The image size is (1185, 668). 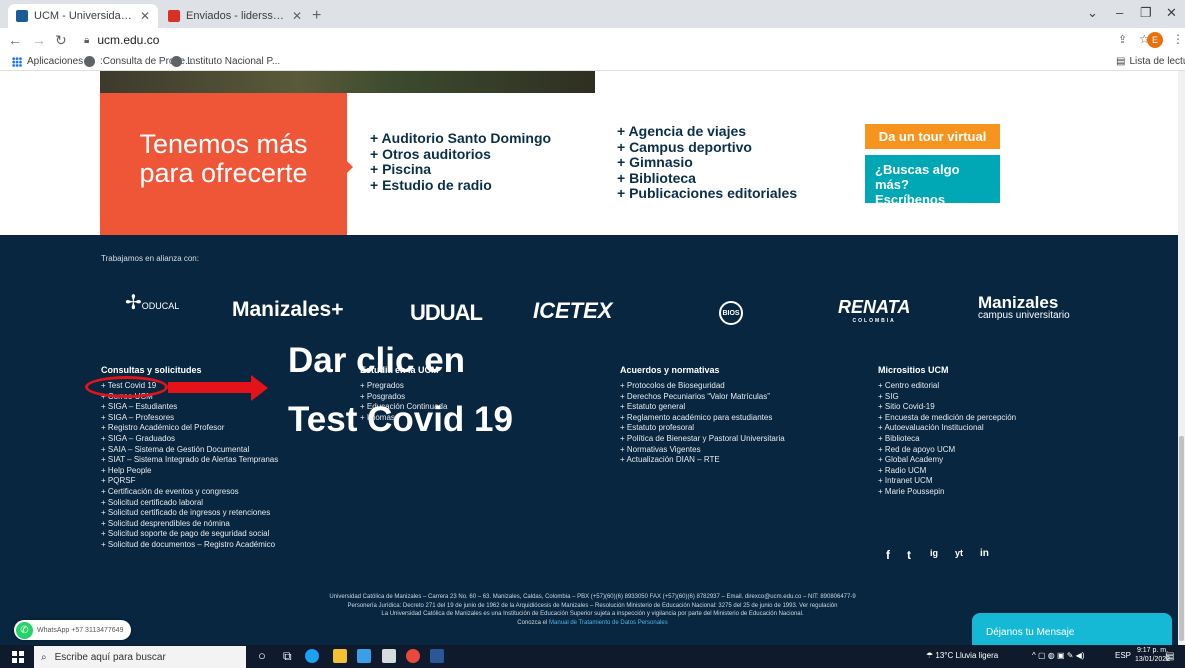 I want to click on contact-button-line: Escríbenos, so click(x=910, y=199).